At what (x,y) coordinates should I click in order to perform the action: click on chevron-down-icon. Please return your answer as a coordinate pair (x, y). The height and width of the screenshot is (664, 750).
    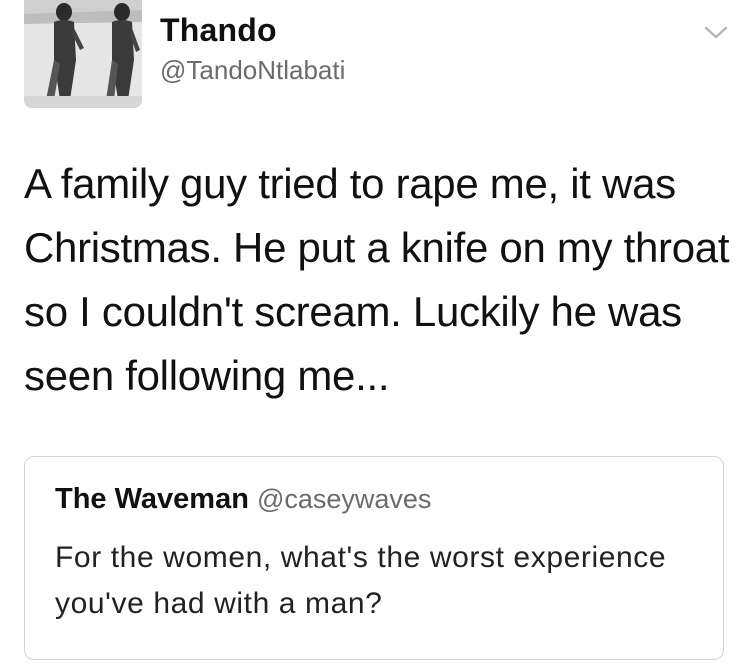
    Looking at the image, I should click on (716, 32).